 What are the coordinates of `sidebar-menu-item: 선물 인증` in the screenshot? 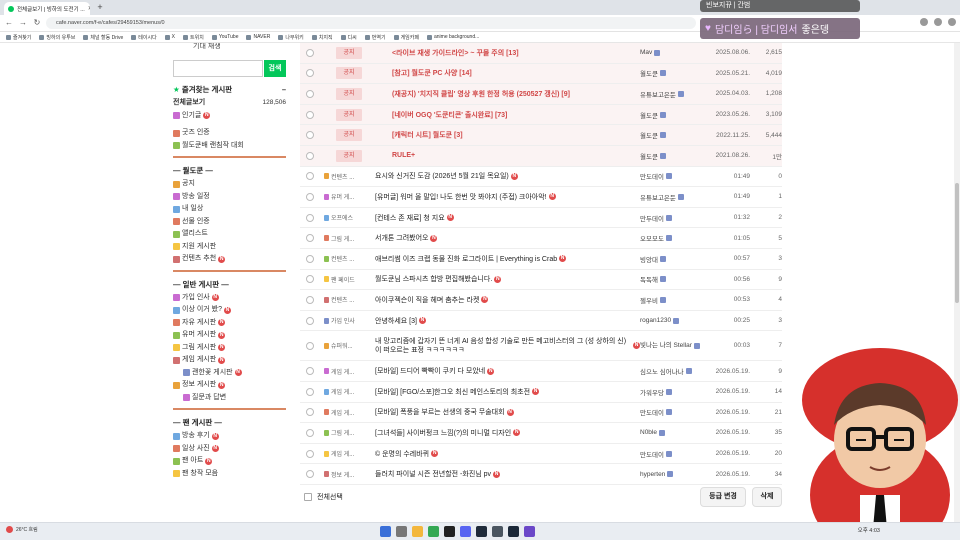 It's located at (229, 222).